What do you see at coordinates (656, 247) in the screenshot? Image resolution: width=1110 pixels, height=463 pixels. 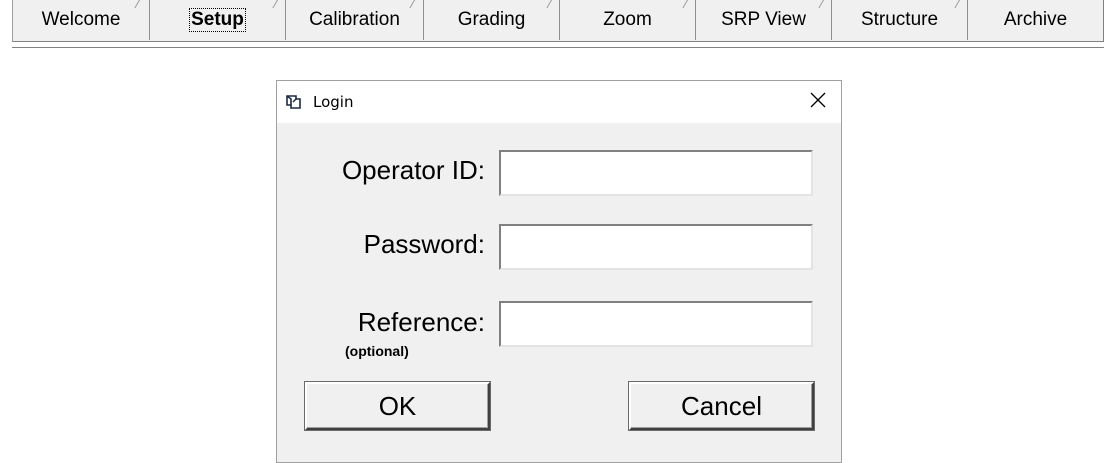 I see `password-input` at bounding box center [656, 247].